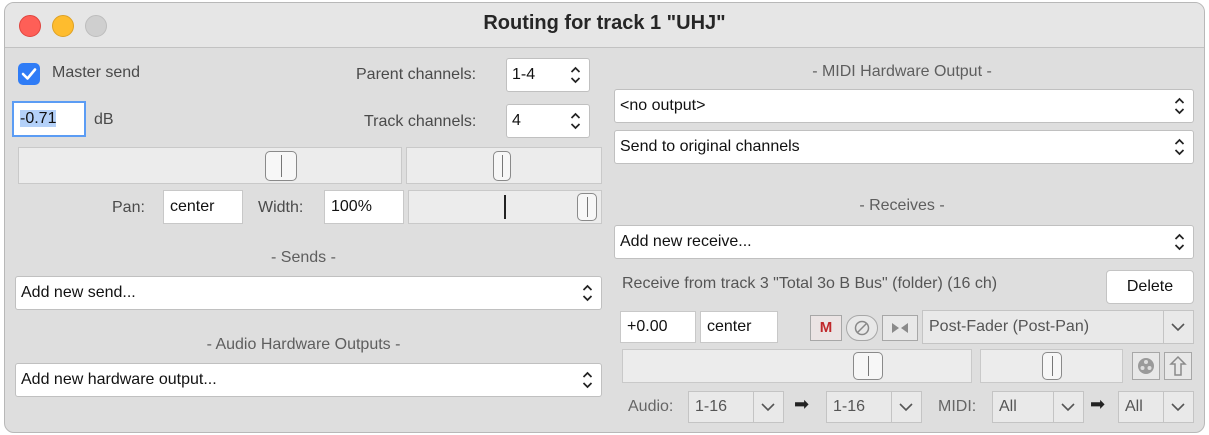  What do you see at coordinates (364, 207) in the screenshot?
I see `width-input: 100%` at bounding box center [364, 207].